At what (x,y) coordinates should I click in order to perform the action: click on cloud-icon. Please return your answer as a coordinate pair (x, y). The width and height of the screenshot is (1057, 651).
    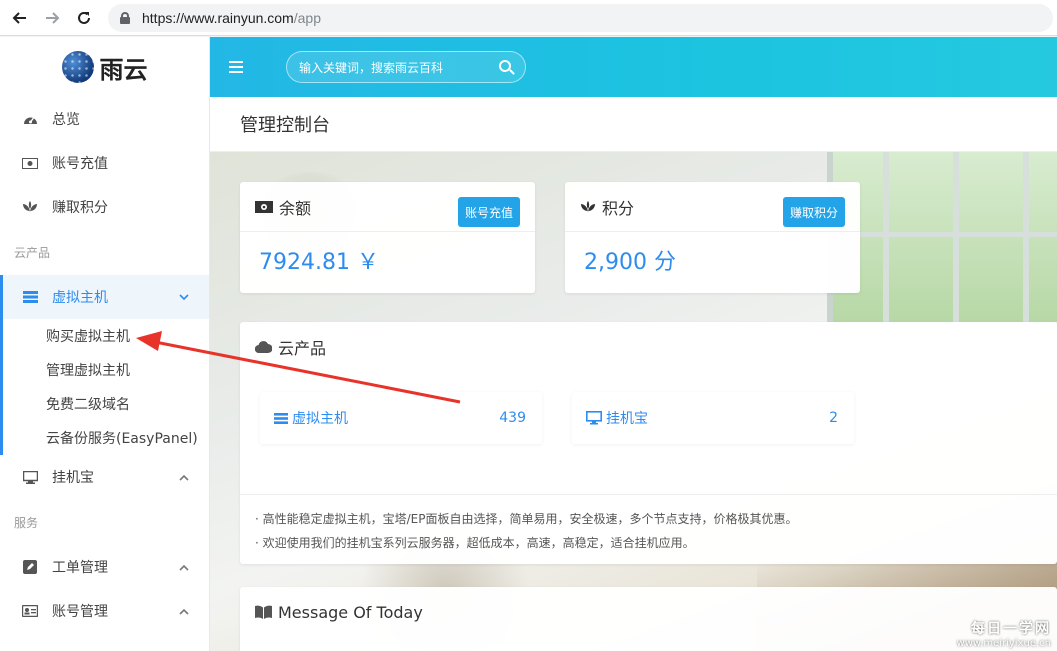
    Looking at the image, I should click on (263, 347).